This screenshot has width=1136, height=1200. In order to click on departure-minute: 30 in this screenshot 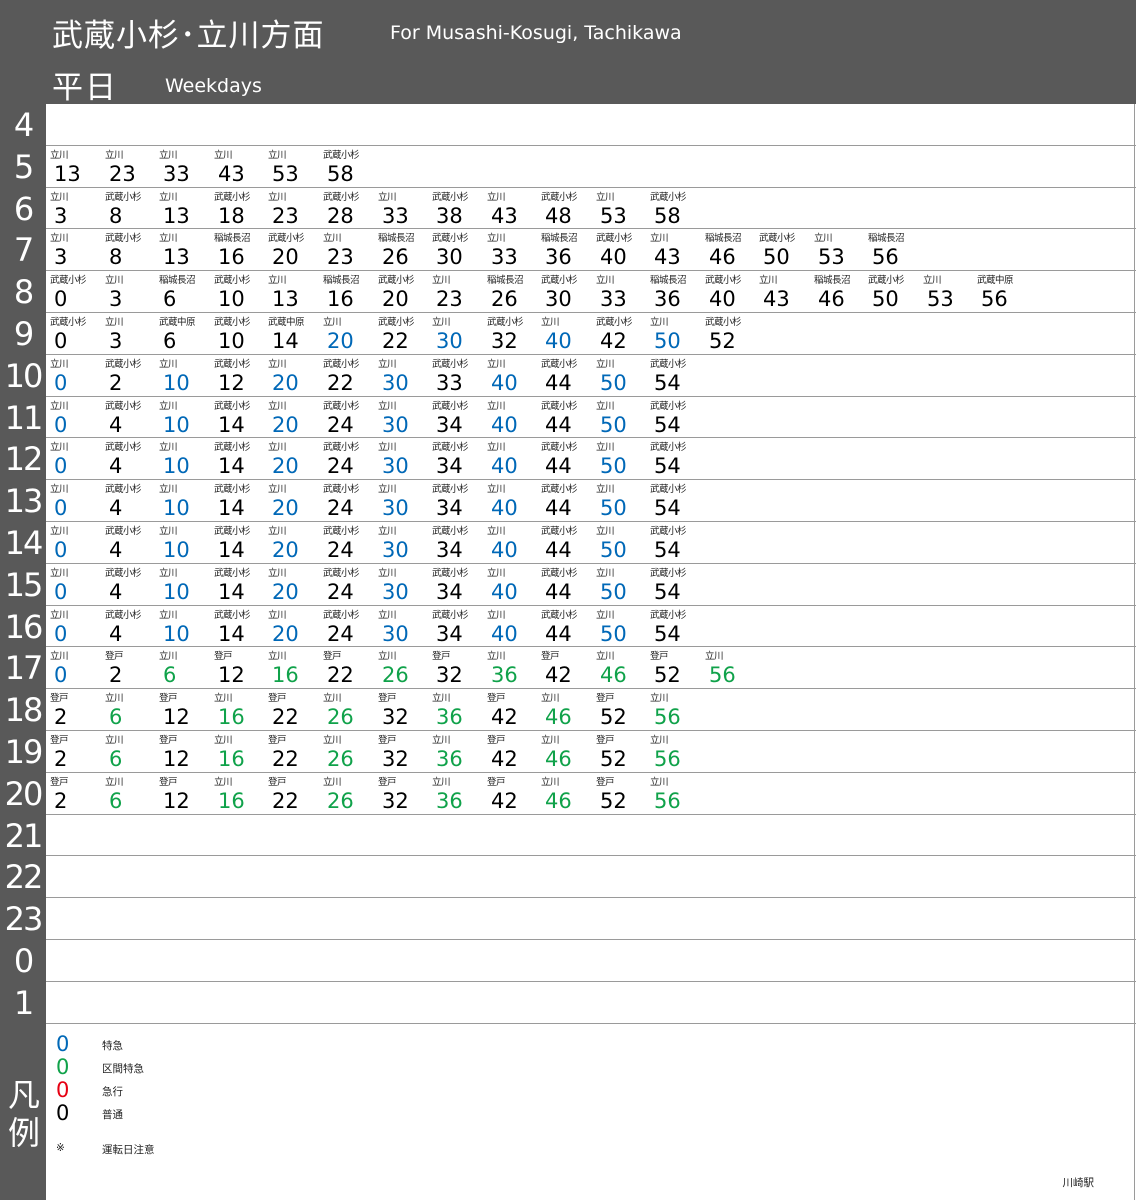, I will do `click(558, 299)`.